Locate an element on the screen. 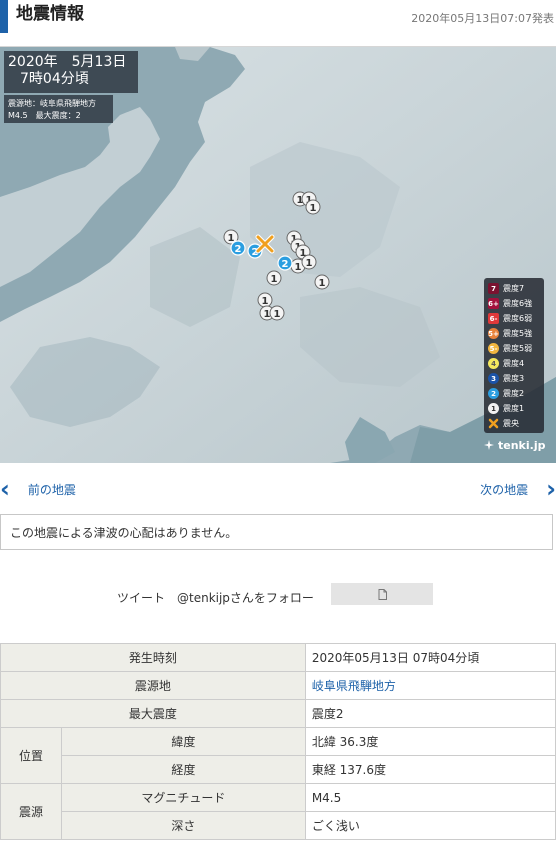 This screenshot has width=556, height=847. legend-swatch: 5- is located at coordinates (493, 348).